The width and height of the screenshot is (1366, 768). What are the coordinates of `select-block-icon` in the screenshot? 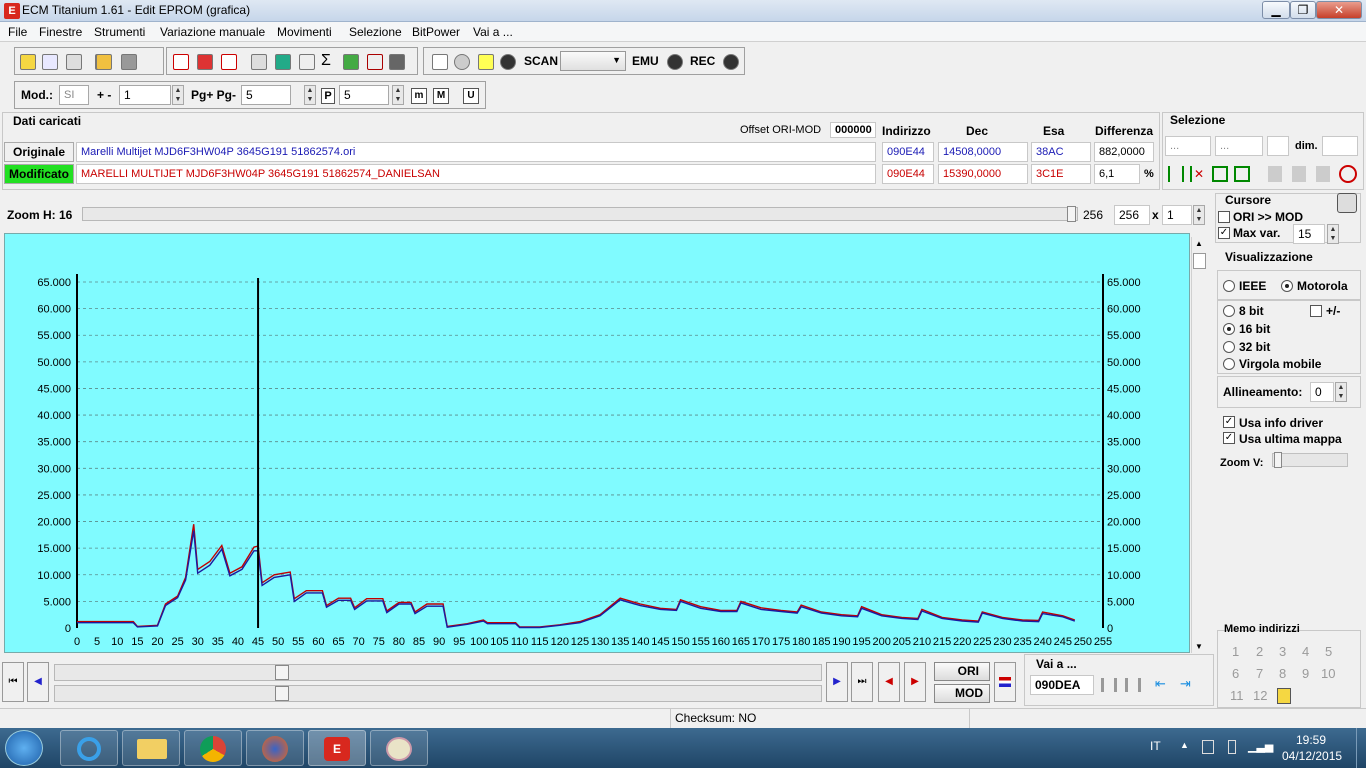 It's located at (1220, 174).